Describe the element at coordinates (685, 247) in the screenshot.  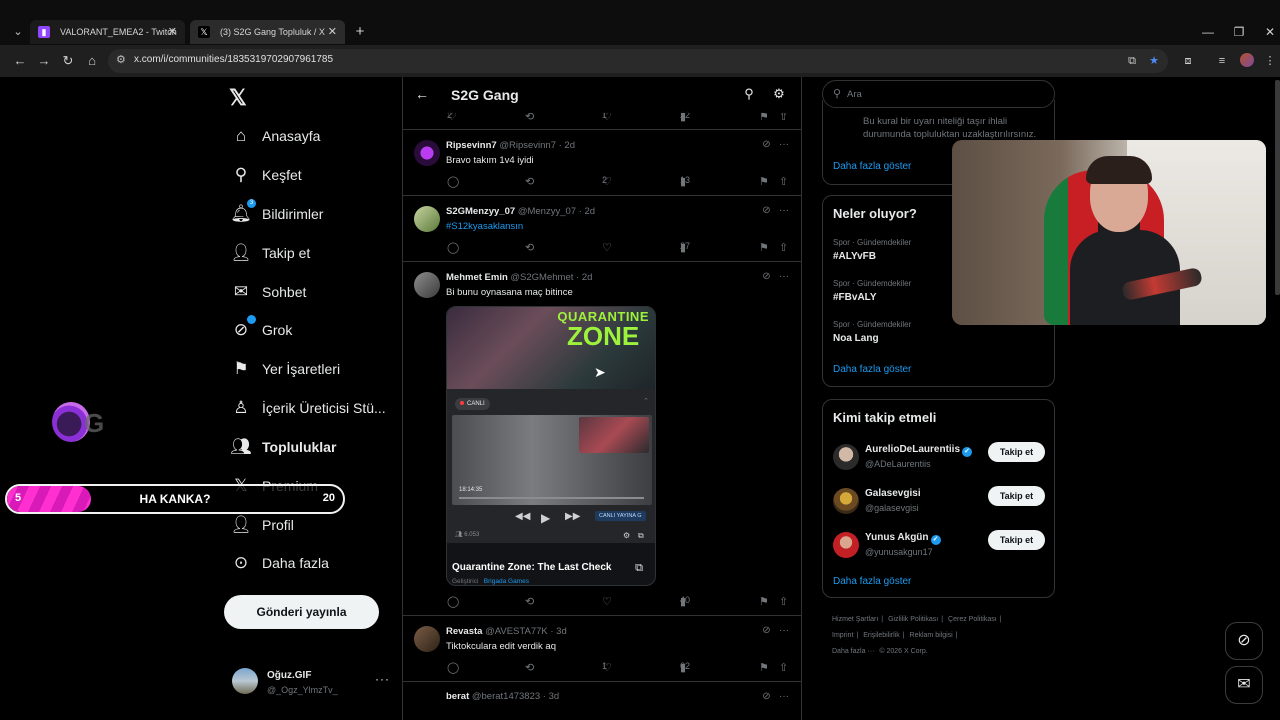
I see `views-icon: ▮ 27` at that location.